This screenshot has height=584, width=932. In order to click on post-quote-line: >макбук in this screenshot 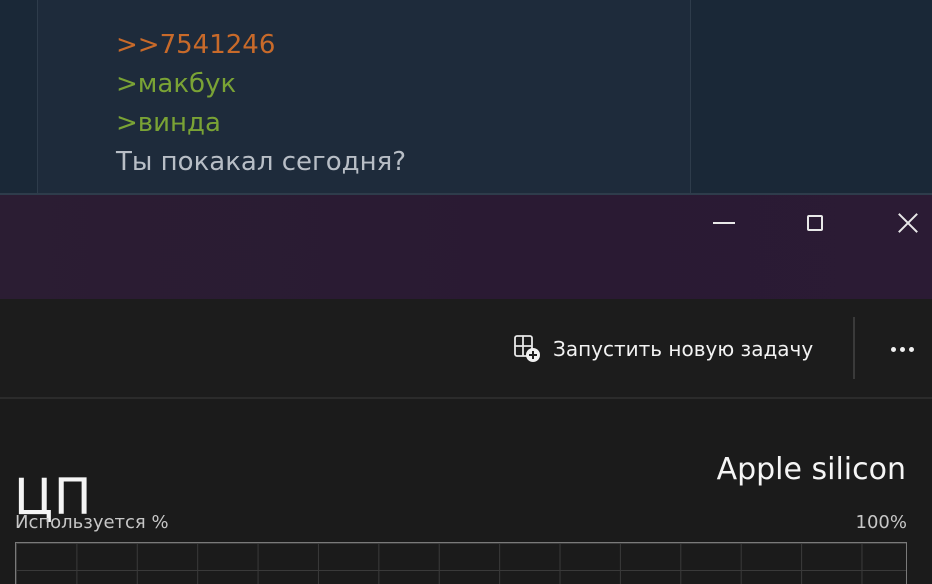, I will do `click(176, 84)`.